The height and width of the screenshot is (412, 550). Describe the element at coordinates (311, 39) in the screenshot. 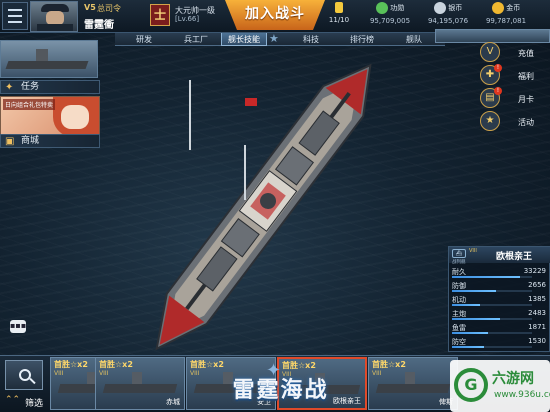

I see `tab-technology: 科技` at that location.